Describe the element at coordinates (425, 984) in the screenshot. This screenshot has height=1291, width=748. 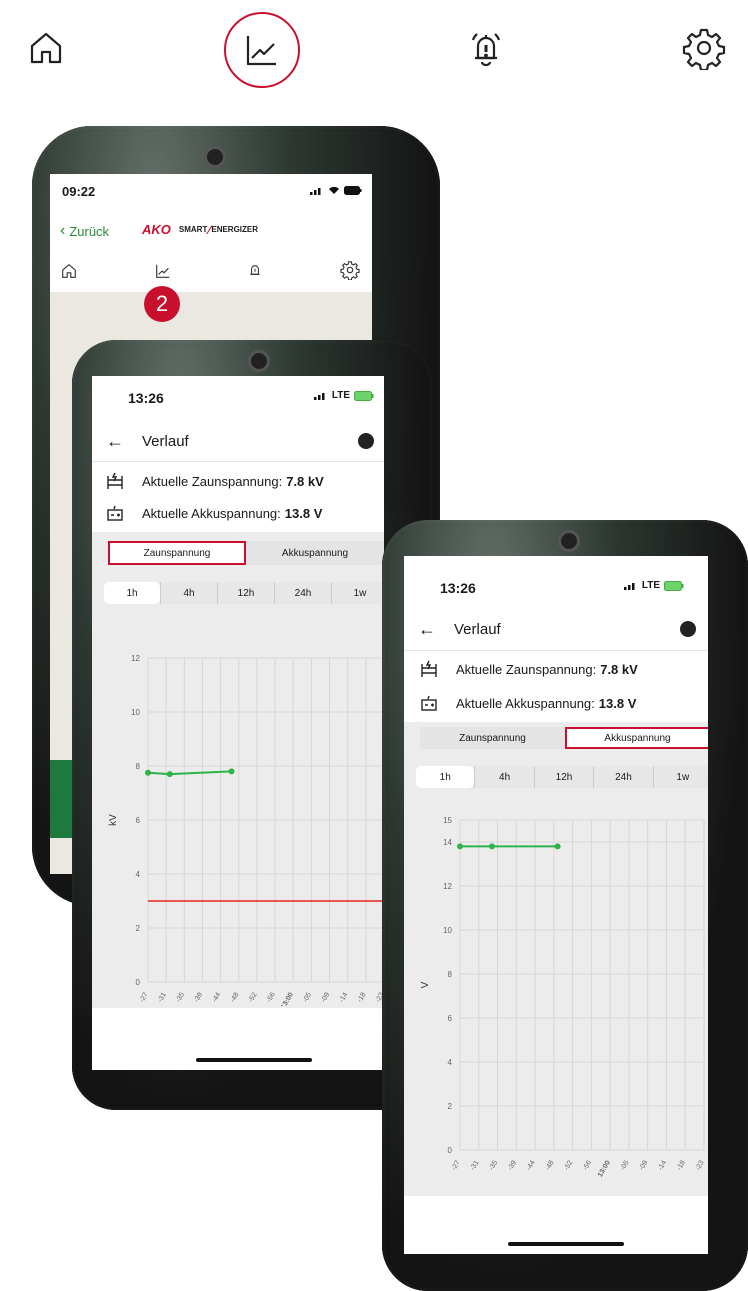
I see `y-axis-label: V` at that location.